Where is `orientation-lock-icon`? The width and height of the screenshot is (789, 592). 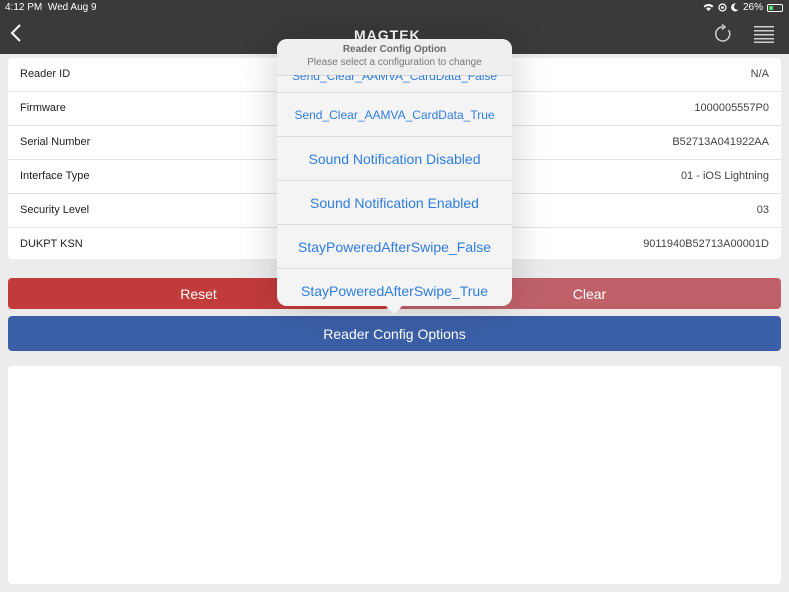
orientation-lock-icon is located at coordinates (722, 7).